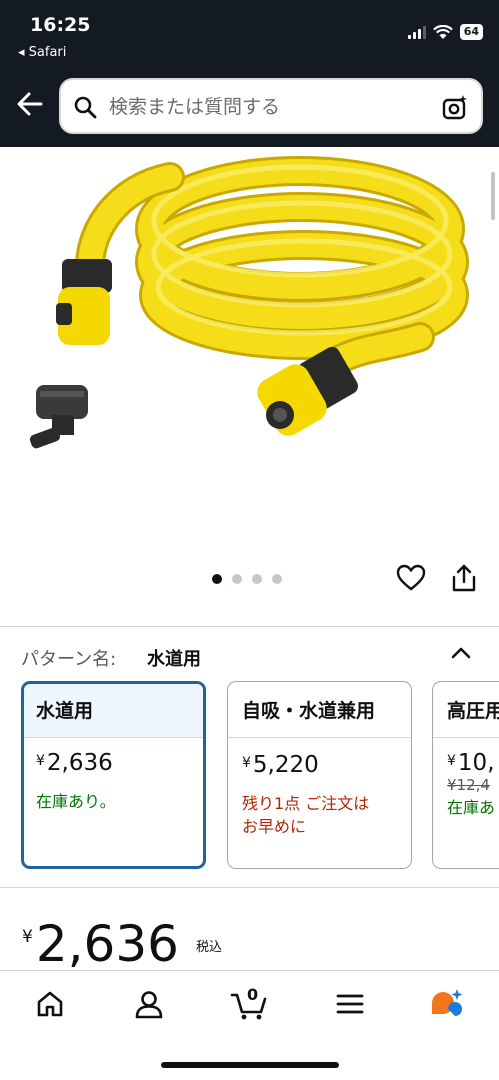 The height and width of the screenshot is (1080, 499). What do you see at coordinates (471, 763) in the screenshot?
I see `variant-price: ¥10,` at bounding box center [471, 763].